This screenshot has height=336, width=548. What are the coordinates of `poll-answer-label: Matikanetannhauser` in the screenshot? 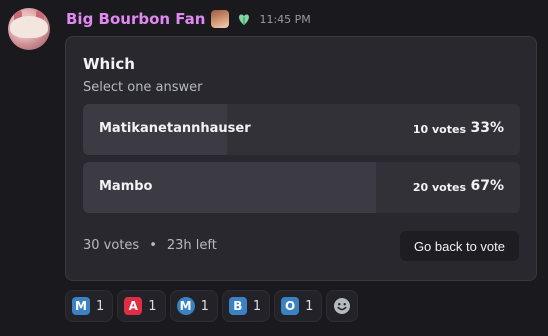 It's located at (175, 128).